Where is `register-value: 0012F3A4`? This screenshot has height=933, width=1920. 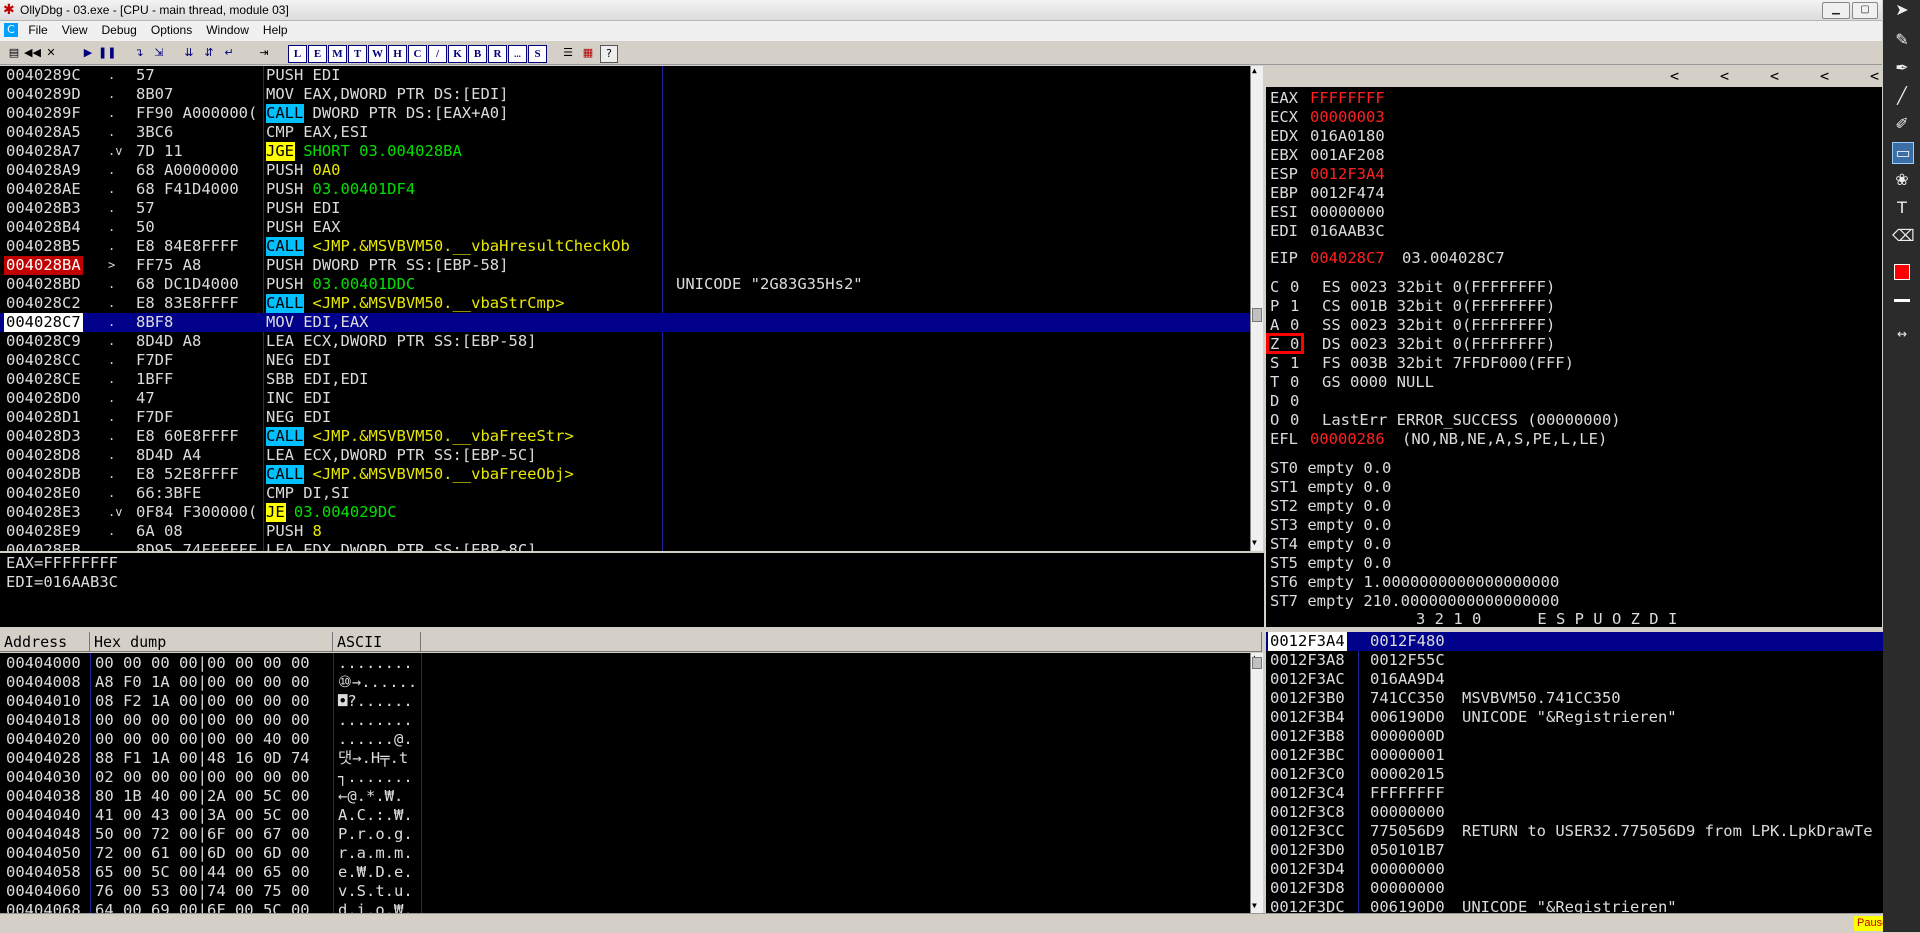 register-value: 0012F3A4 is located at coordinates (1347, 174).